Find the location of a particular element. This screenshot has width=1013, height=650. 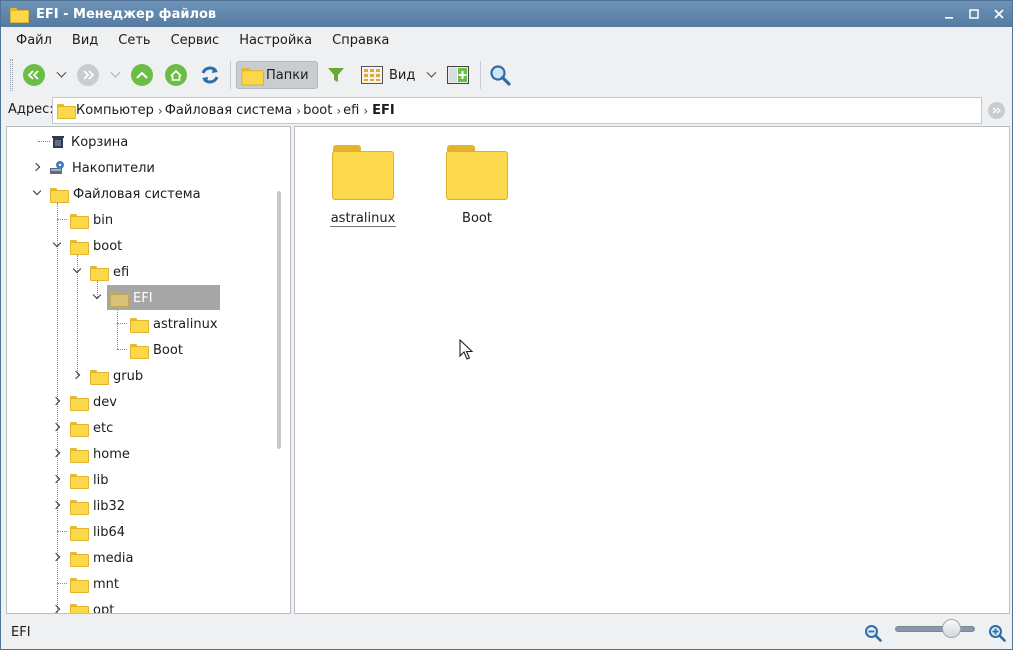

toolbar-grip is located at coordinates (11, 75).